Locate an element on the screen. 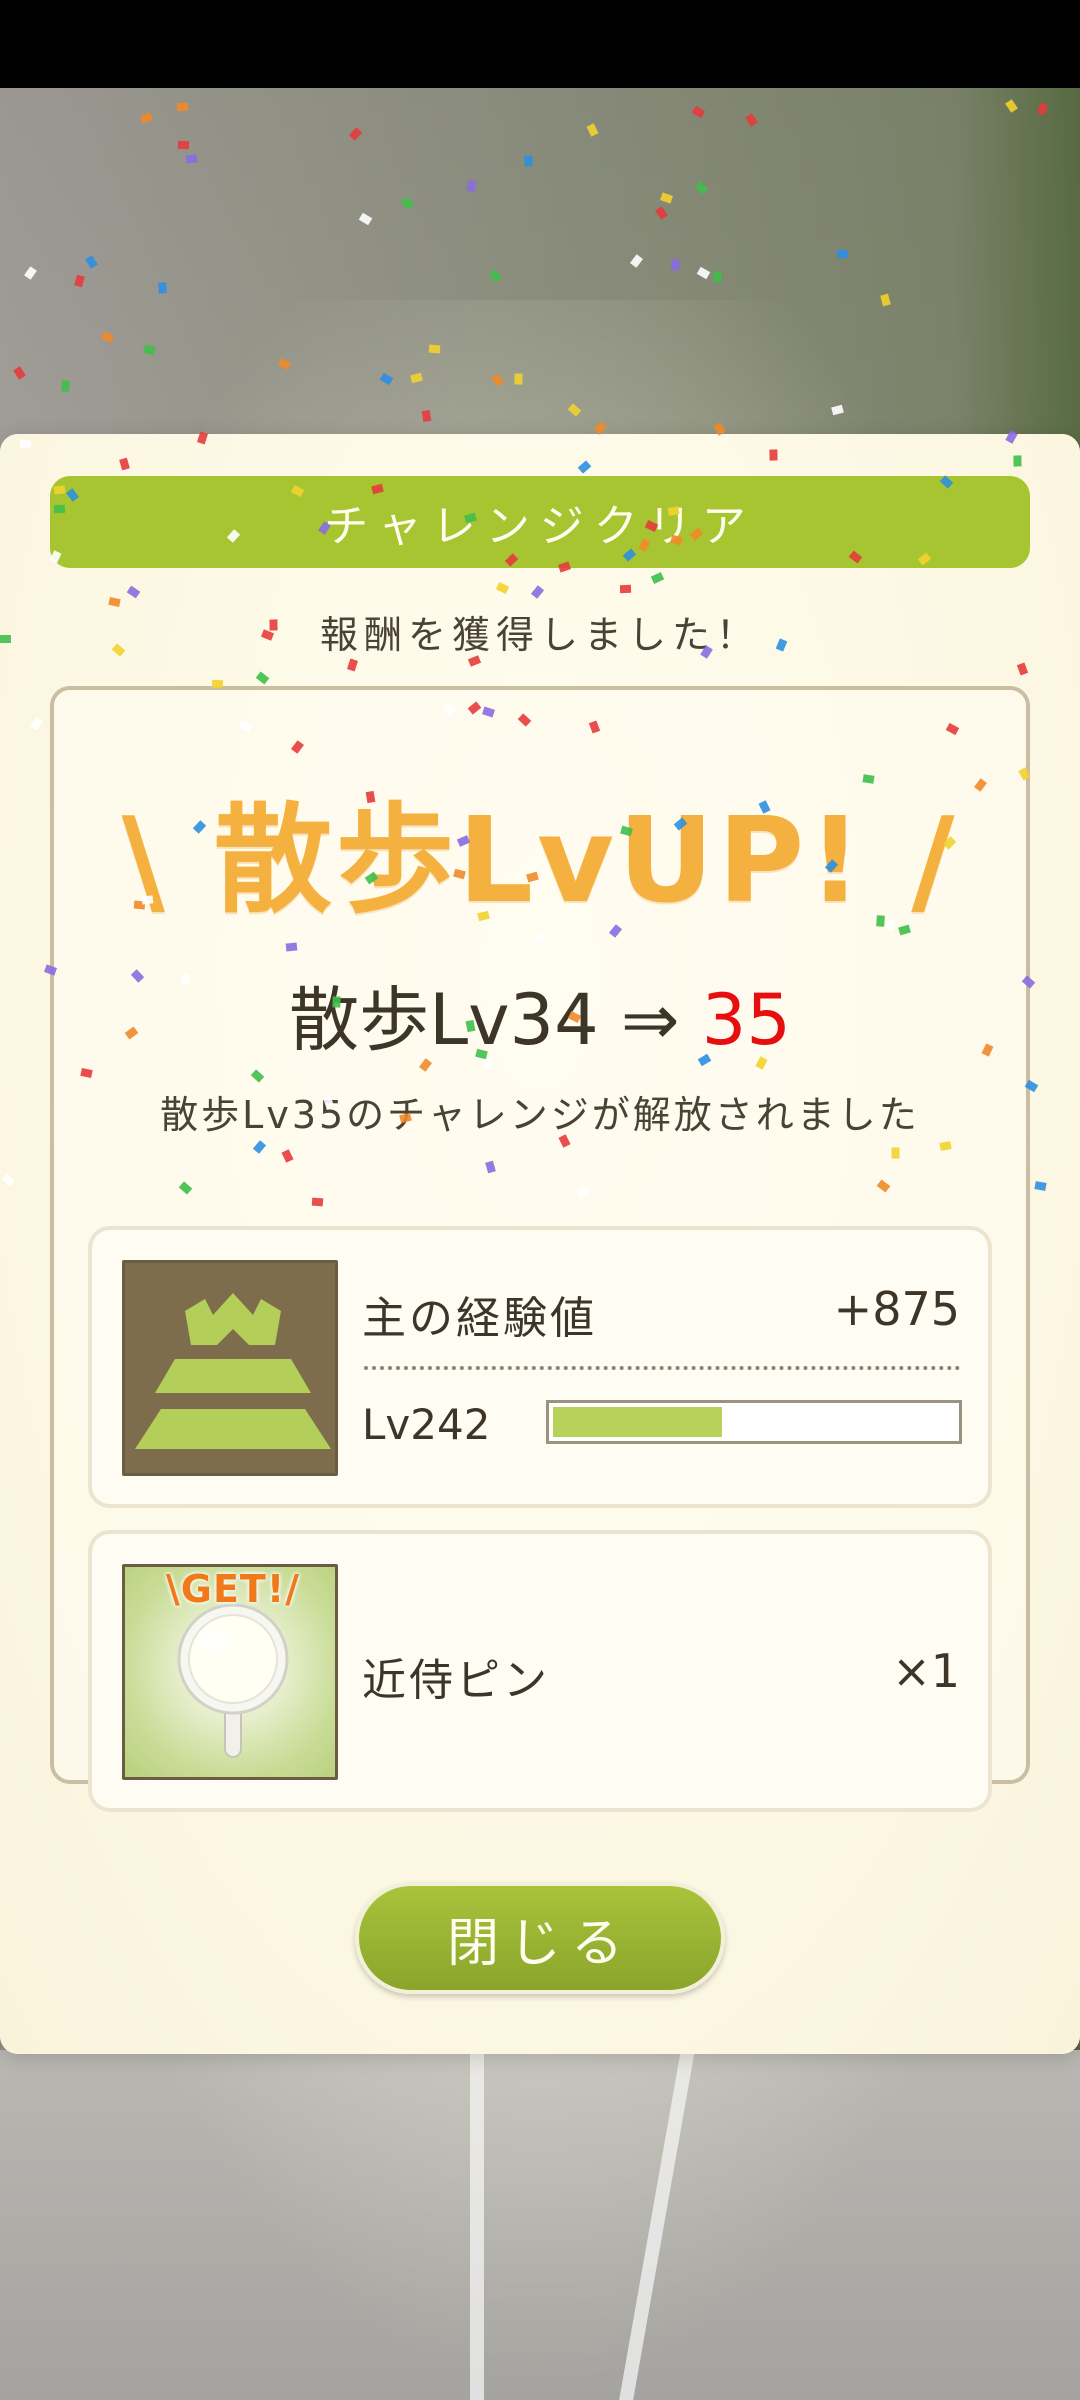  divider is located at coordinates (662, 1368).